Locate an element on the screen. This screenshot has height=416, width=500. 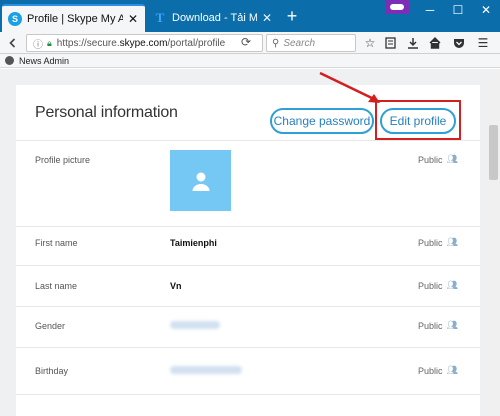
field-label: First name is located at coordinates (56, 243).